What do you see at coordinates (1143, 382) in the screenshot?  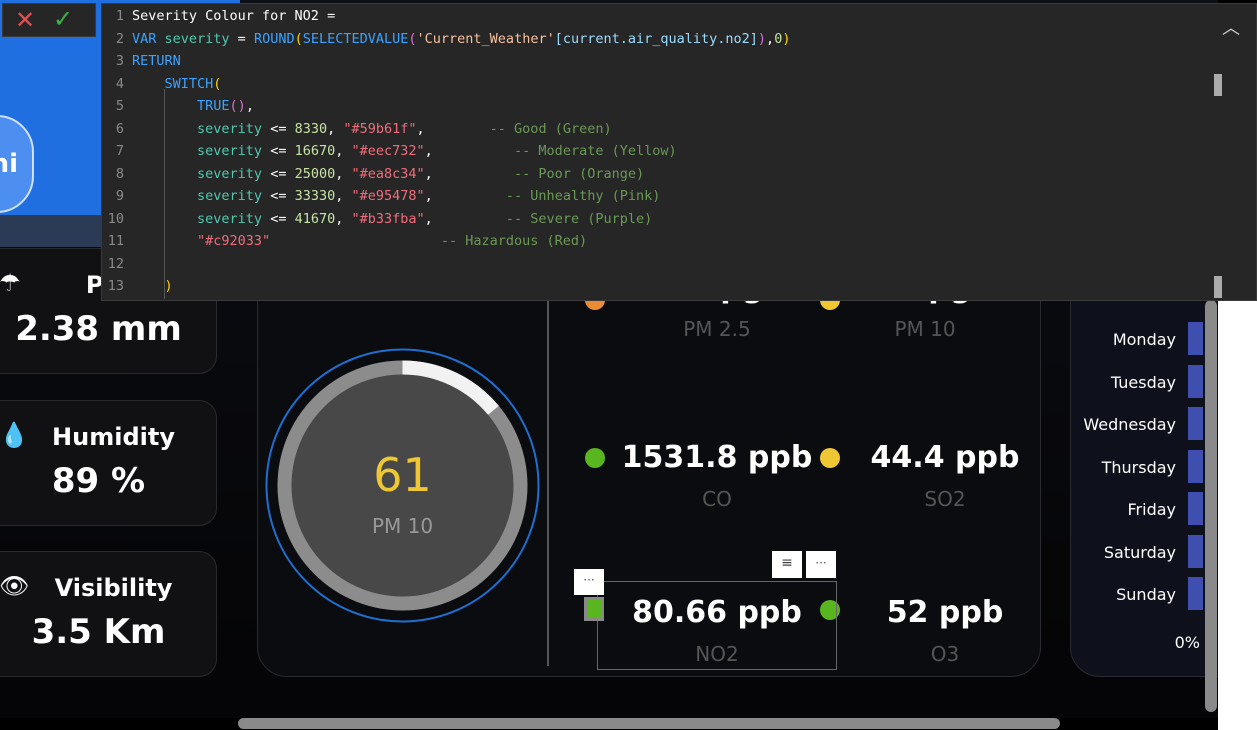 I see `day-label: Tuesday` at bounding box center [1143, 382].